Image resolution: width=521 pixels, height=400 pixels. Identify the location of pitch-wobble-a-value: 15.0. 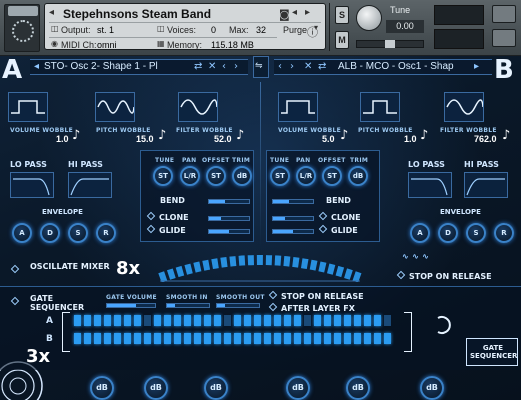
(145, 139).